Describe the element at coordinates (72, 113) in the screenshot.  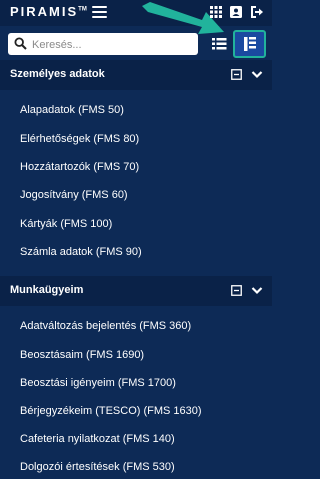
I see `menu-item-alapadatok: Alapadatok (FMS 50)` at that location.